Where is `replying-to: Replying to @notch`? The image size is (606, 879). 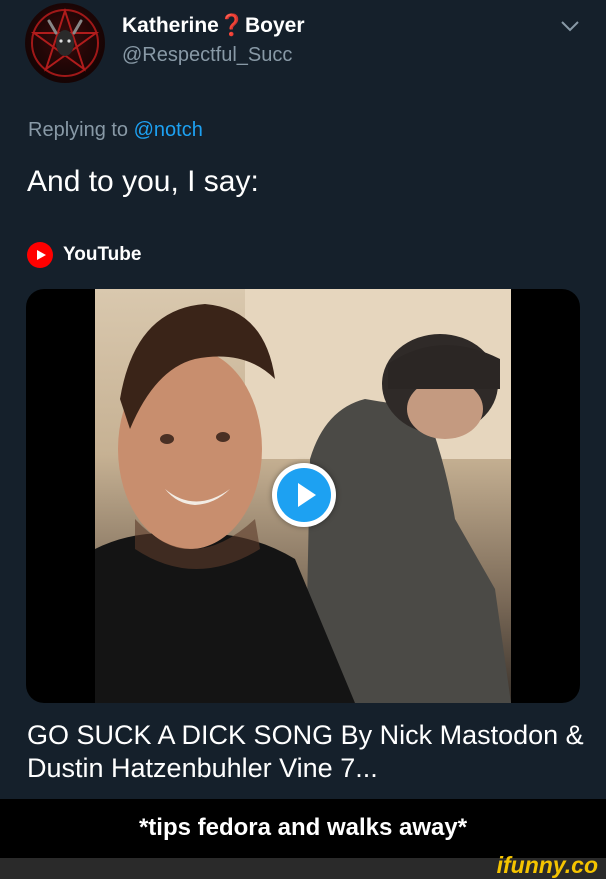 replying-to: Replying to @notch is located at coordinates (115, 130).